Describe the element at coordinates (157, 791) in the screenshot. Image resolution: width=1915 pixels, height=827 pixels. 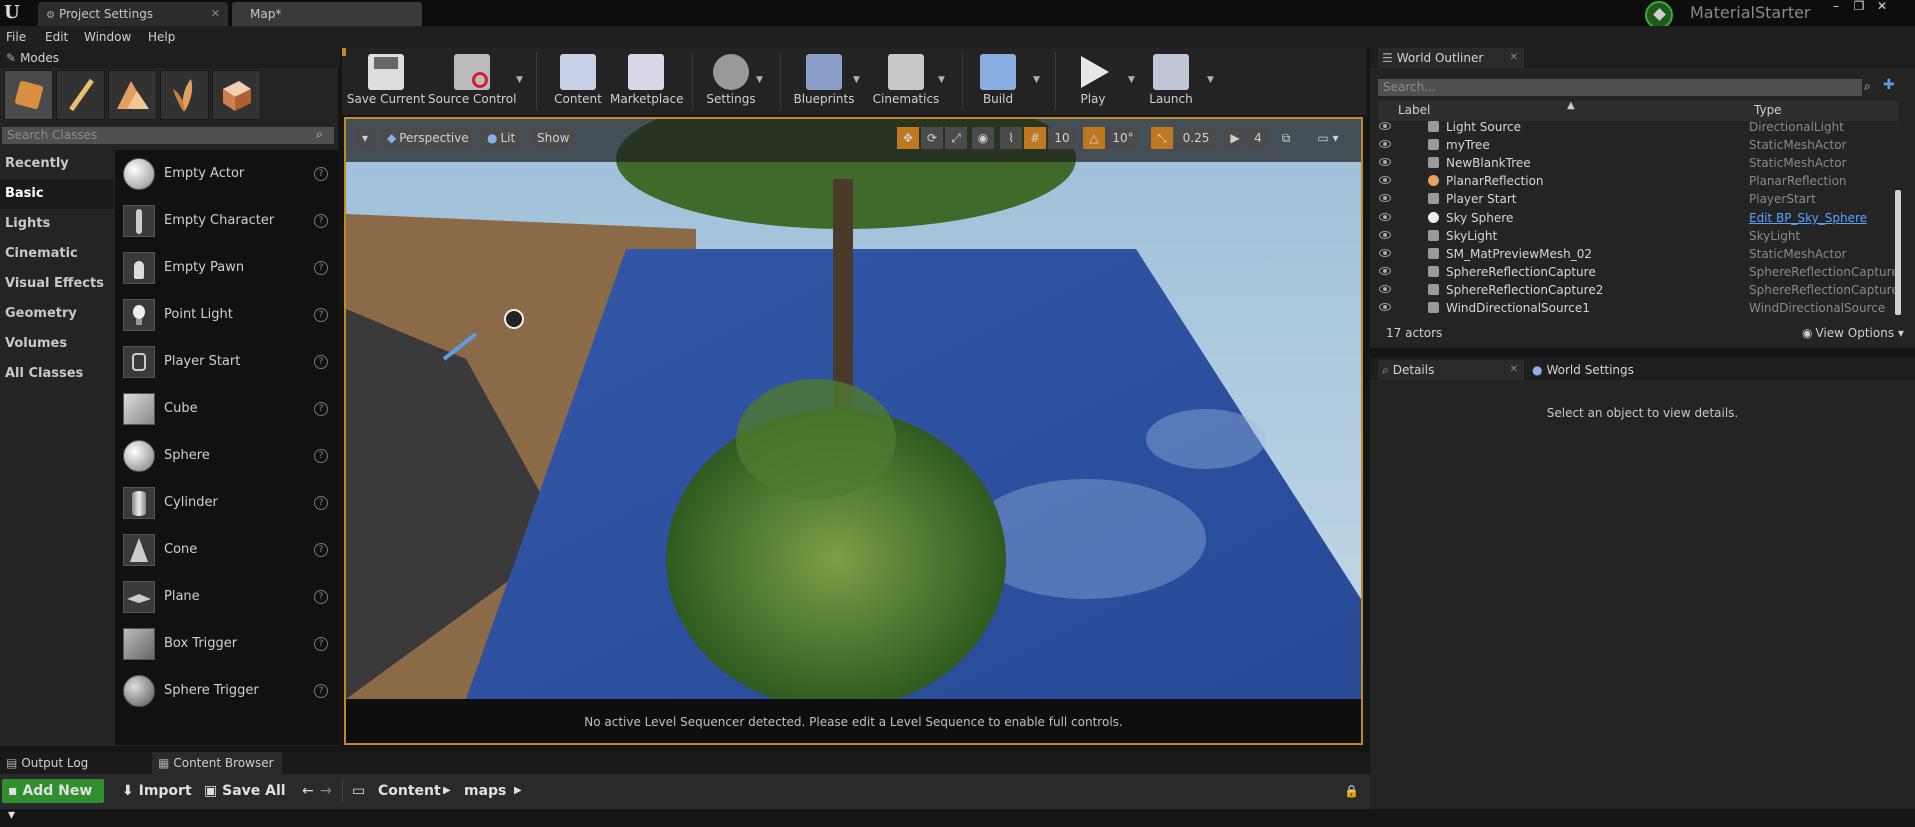
I see `import-button: ⬇ Import` at that location.